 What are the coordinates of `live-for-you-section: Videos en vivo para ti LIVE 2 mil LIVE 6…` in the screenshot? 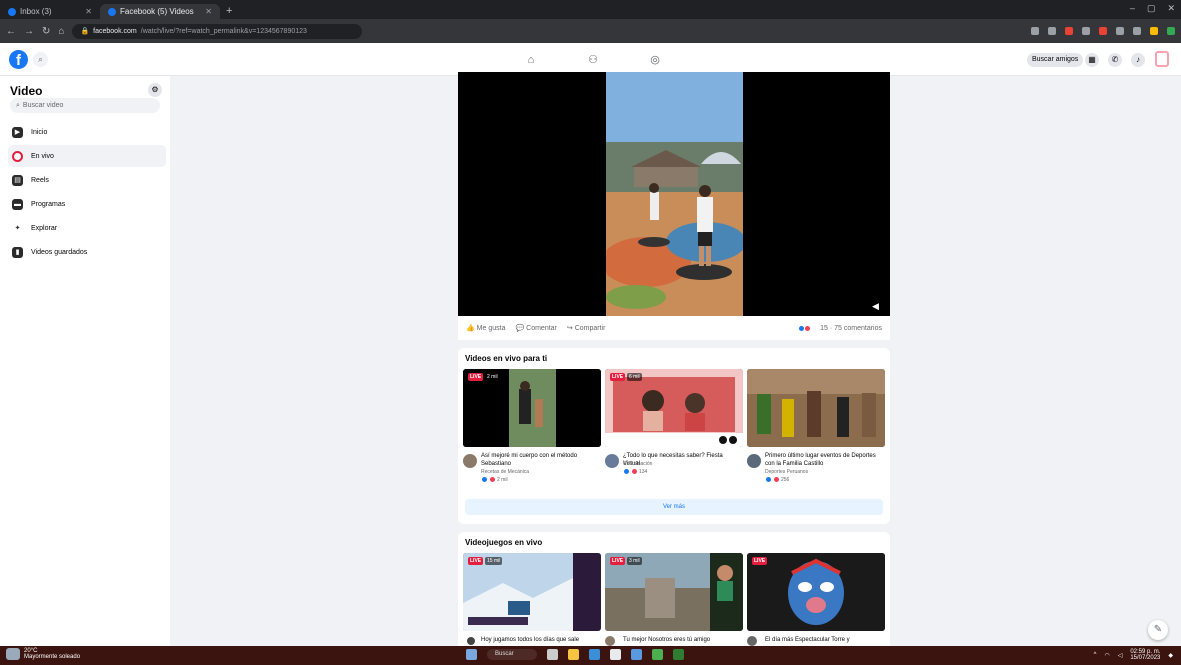 It's located at (674, 436).